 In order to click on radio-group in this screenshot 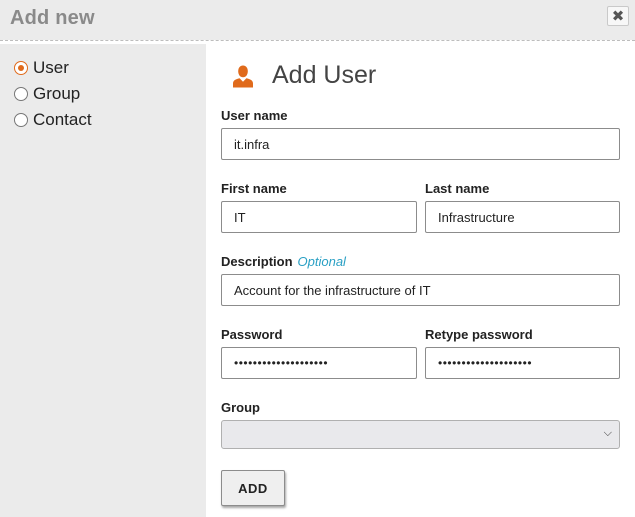, I will do `click(21, 94)`.